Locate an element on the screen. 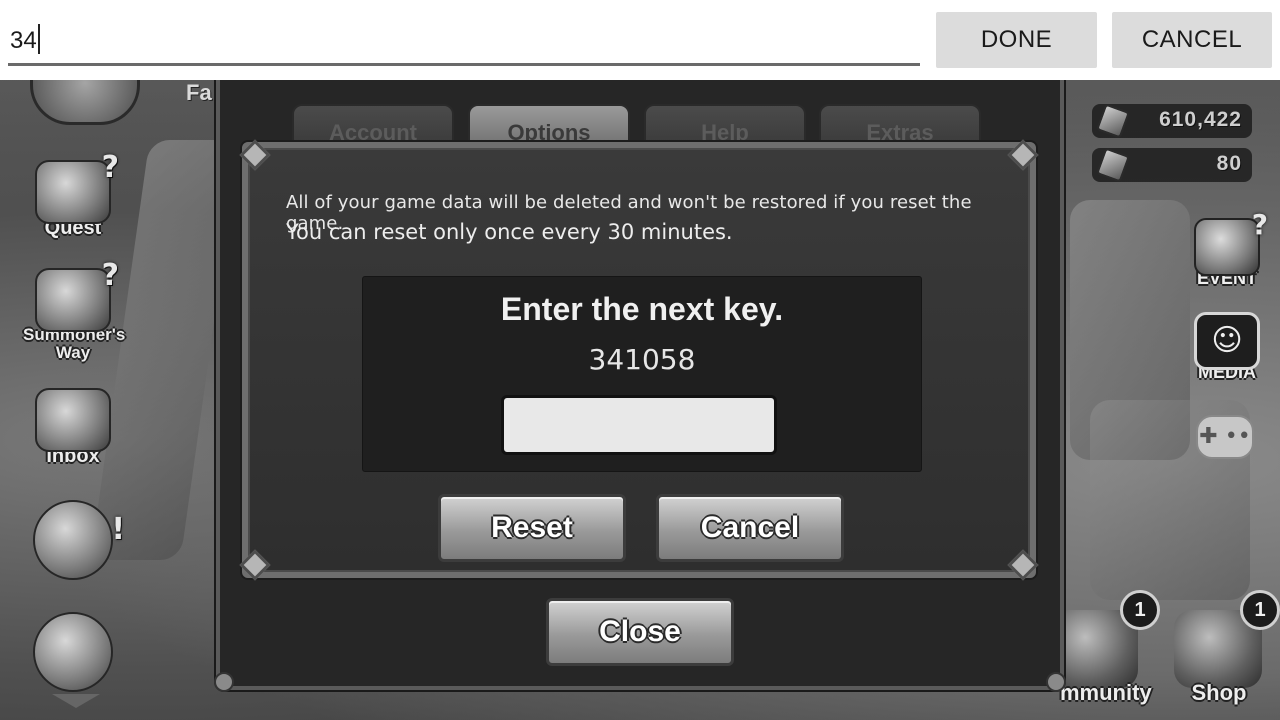 The width and height of the screenshot is (1280, 720). key-code: 341058 is located at coordinates (642, 359).